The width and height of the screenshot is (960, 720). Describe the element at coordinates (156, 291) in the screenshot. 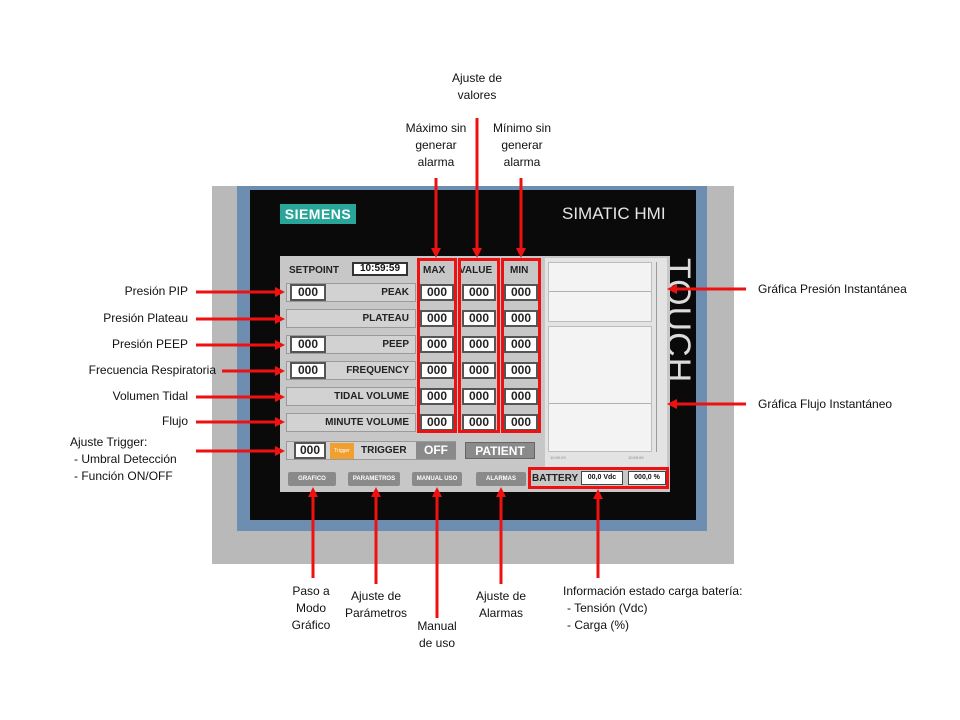

I see `annotation-pip: Presión PIP` at that location.